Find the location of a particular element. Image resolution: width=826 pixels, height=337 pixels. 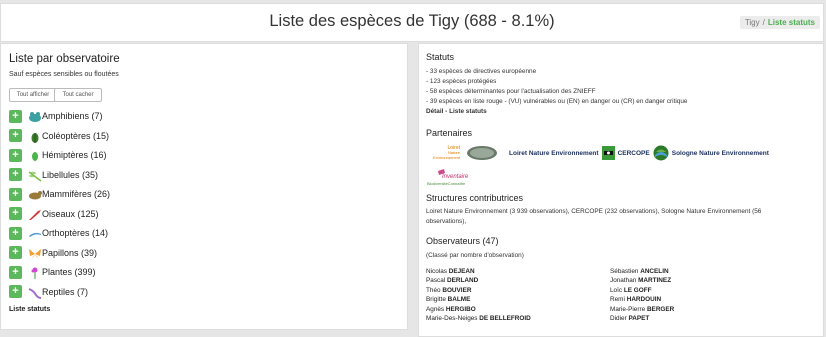

show-all-button: Tout afficher is located at coordinates (33, 95).